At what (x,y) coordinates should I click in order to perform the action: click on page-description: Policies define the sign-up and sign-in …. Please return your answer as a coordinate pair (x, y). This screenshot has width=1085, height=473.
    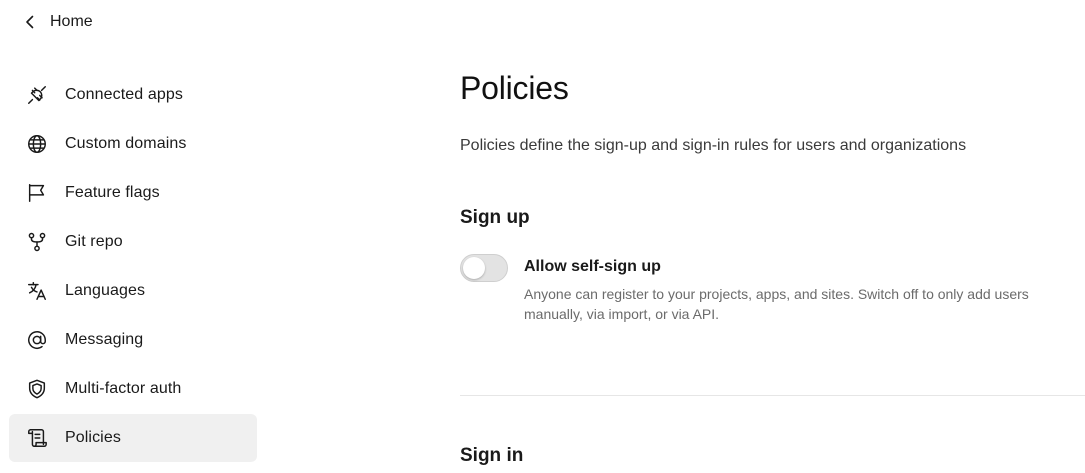
    Looking at the image, I should click on (713, 145).